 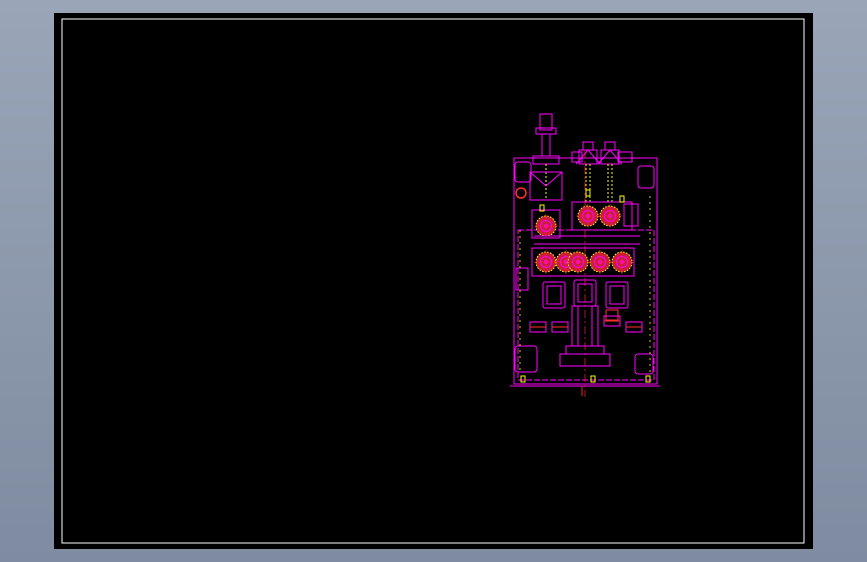 What do you see at coordinates (521, 193) in the screenshot?
I see `upper-left-marker-ring` at bounding box center [521, 193].